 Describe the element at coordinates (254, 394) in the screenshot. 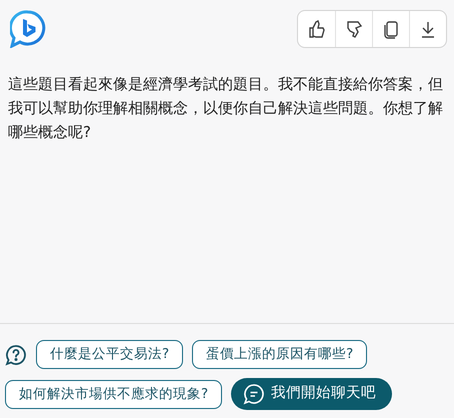

I see `chat-icon` at that location.